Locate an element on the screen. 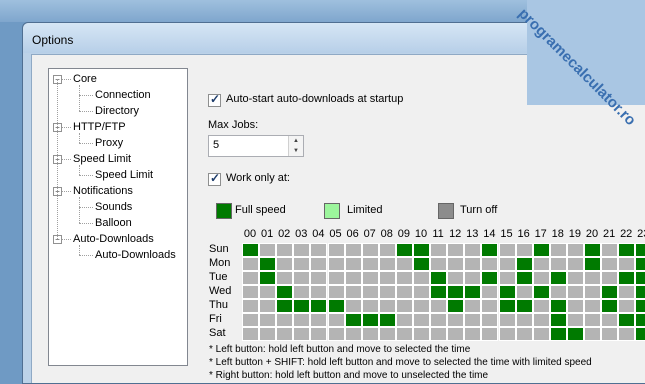  tree-item: Sounds is located at coordinates (113, 207).